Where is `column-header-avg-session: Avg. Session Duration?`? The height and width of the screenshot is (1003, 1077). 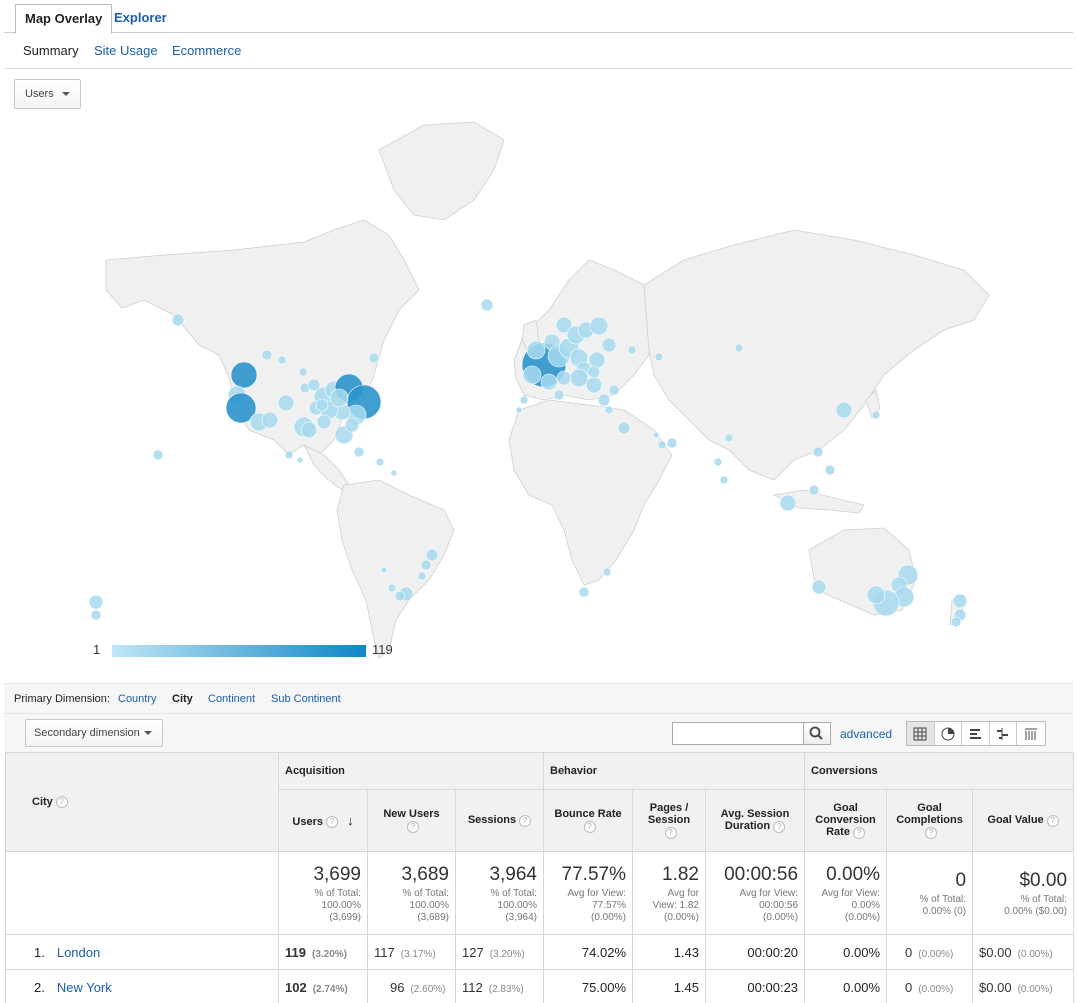
column-header-avg-session: Avg. Session Duration? is located at coordinates (755, 820).